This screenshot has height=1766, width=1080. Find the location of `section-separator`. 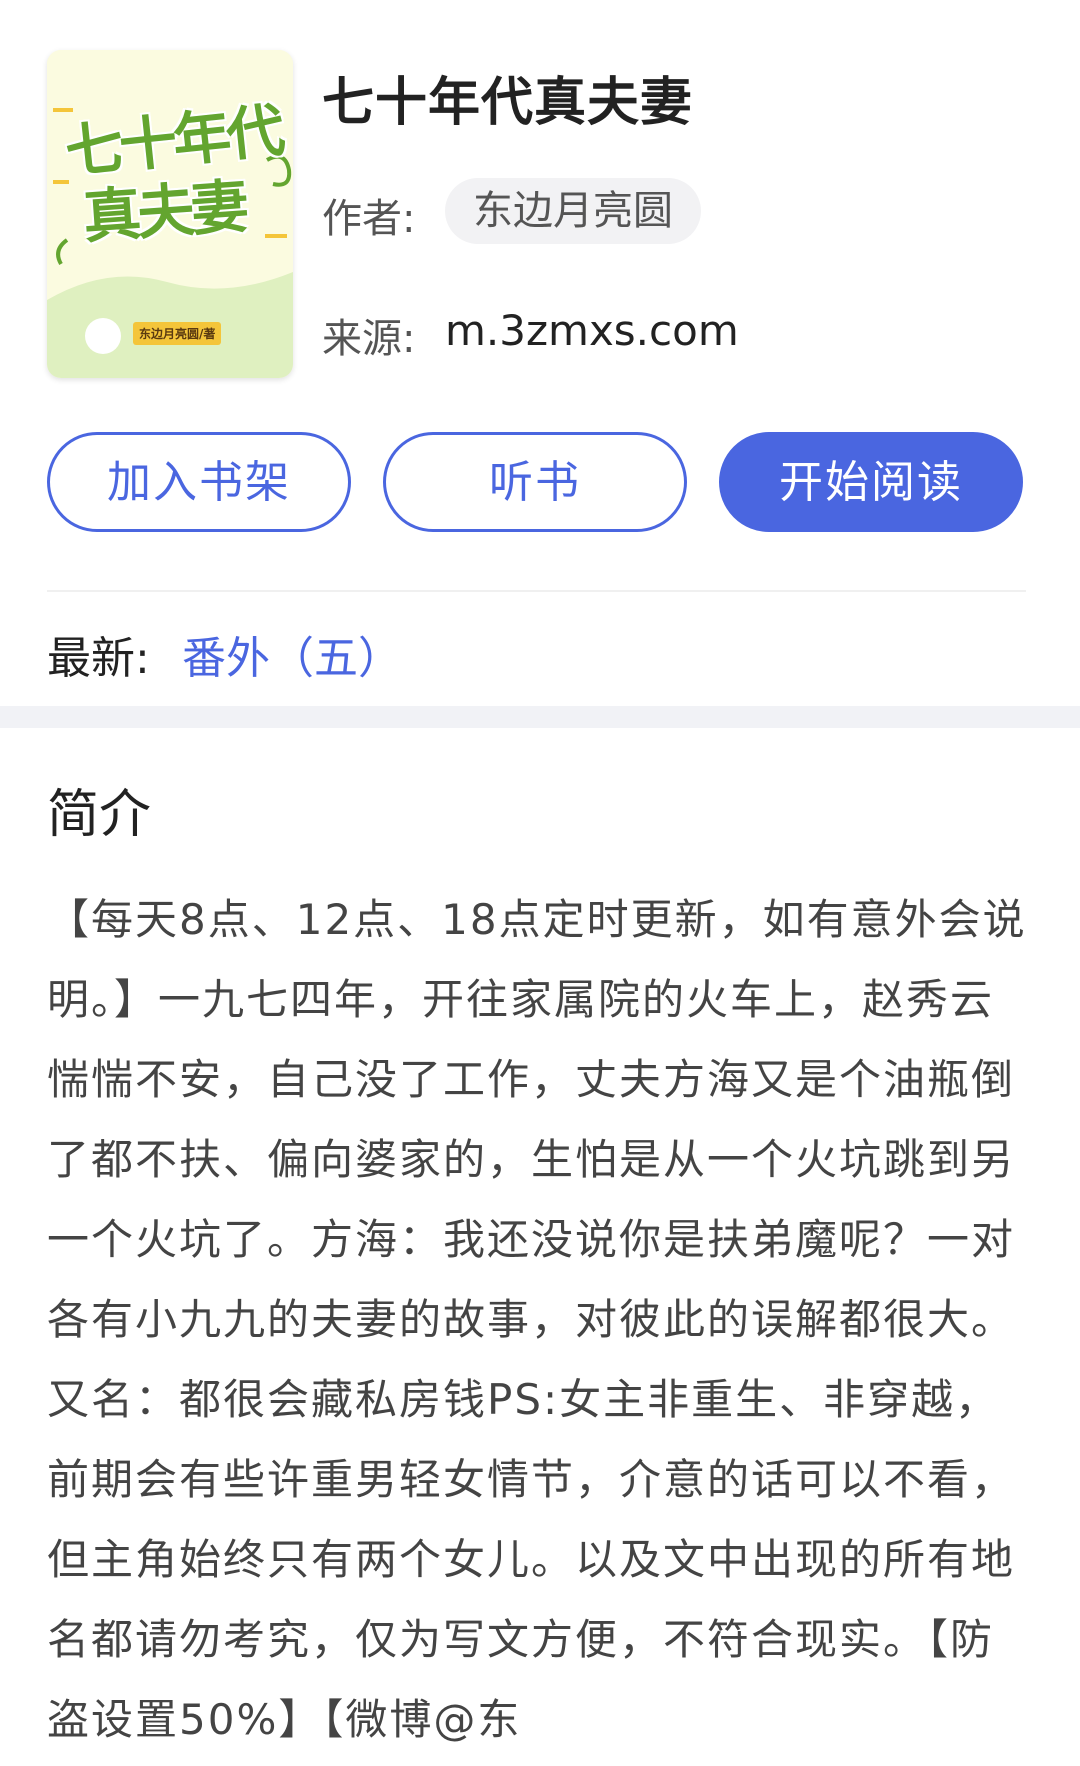

section-separator is located at coordinates (540, 717).